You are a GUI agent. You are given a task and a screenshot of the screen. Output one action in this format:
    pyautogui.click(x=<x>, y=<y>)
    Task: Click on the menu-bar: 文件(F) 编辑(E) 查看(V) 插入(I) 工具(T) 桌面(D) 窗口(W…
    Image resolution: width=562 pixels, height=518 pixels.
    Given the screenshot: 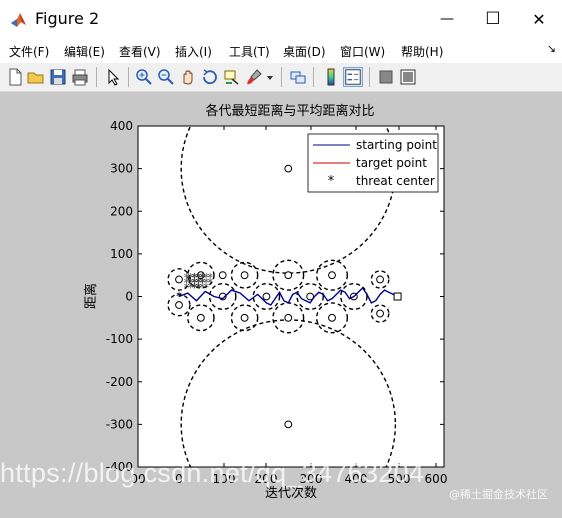 What is the action you would take?
    pyautogui.click(x=281, y=50)
    